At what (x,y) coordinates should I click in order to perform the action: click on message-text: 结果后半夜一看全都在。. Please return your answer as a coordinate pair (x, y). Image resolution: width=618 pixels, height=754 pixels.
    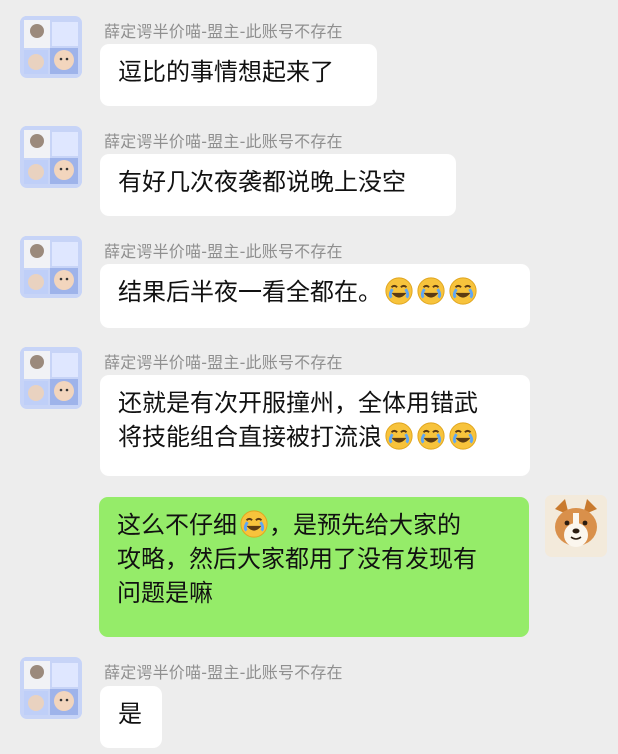
    Looking at the image, I should click on (250, 292).